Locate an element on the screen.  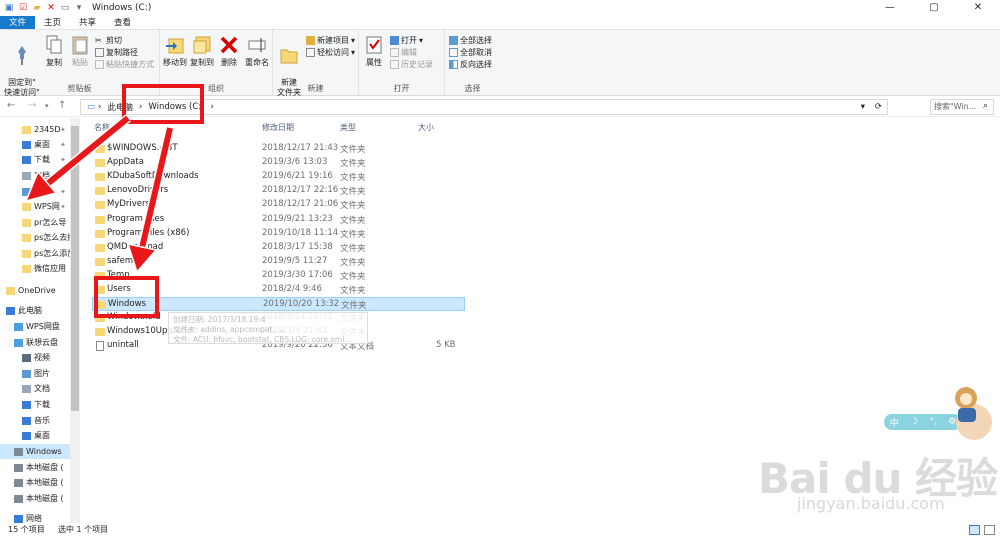
punctuation-icon: °, is located at coordinates (932, 422).